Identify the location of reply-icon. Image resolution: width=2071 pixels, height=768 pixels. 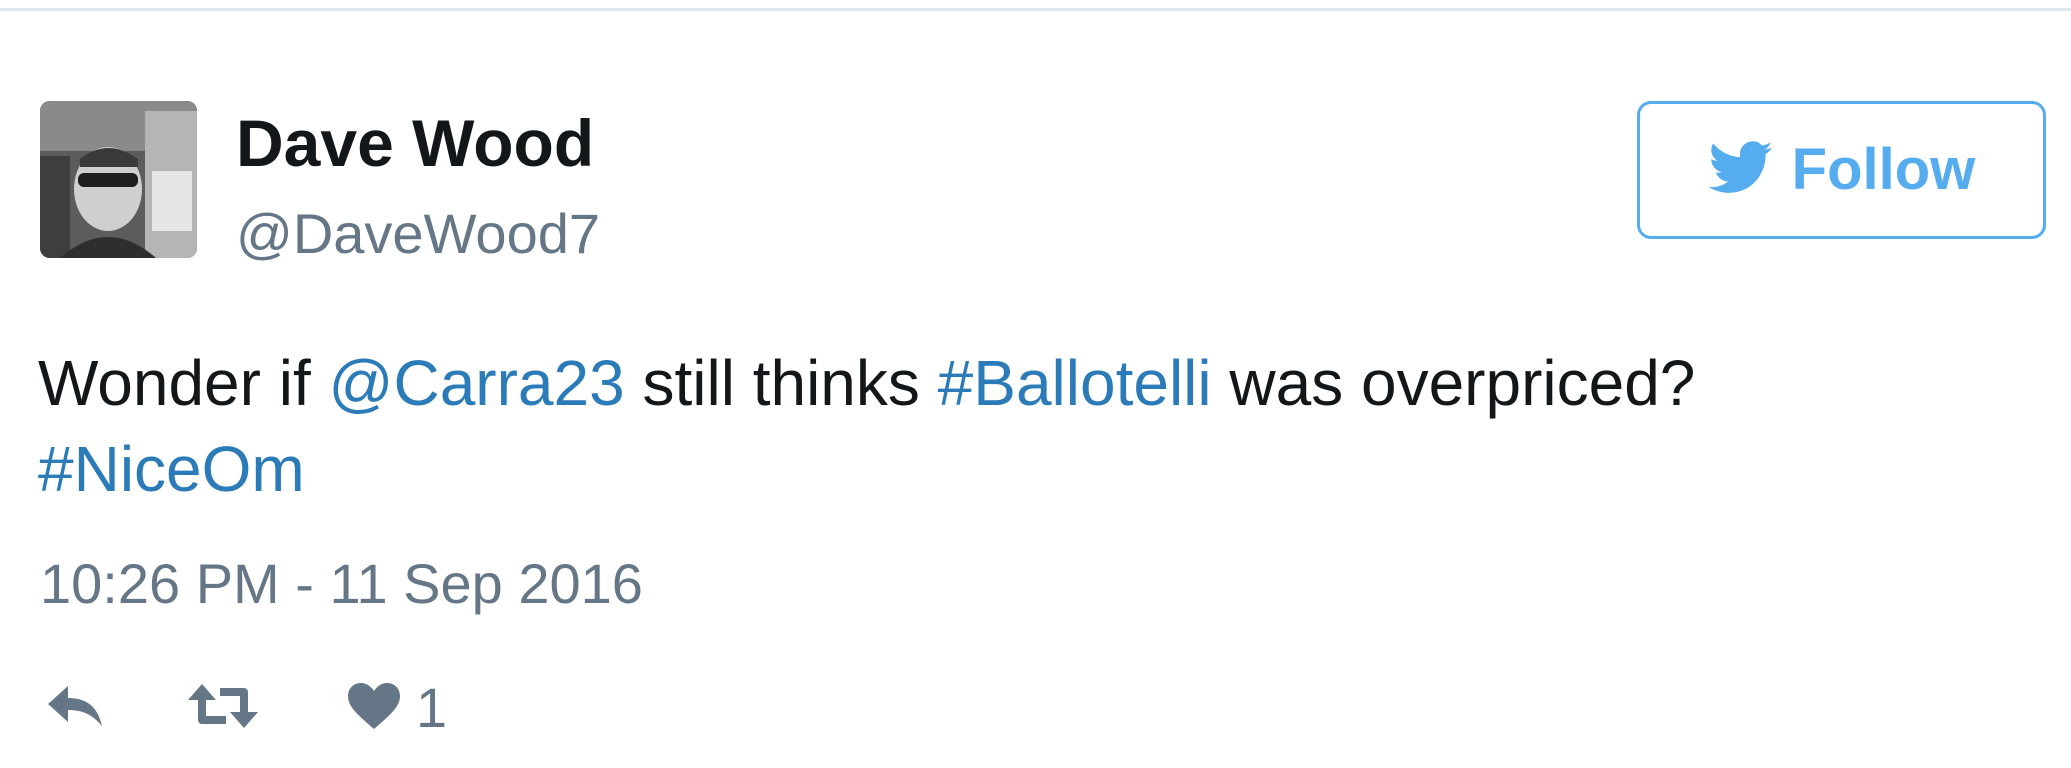
(76, 708).